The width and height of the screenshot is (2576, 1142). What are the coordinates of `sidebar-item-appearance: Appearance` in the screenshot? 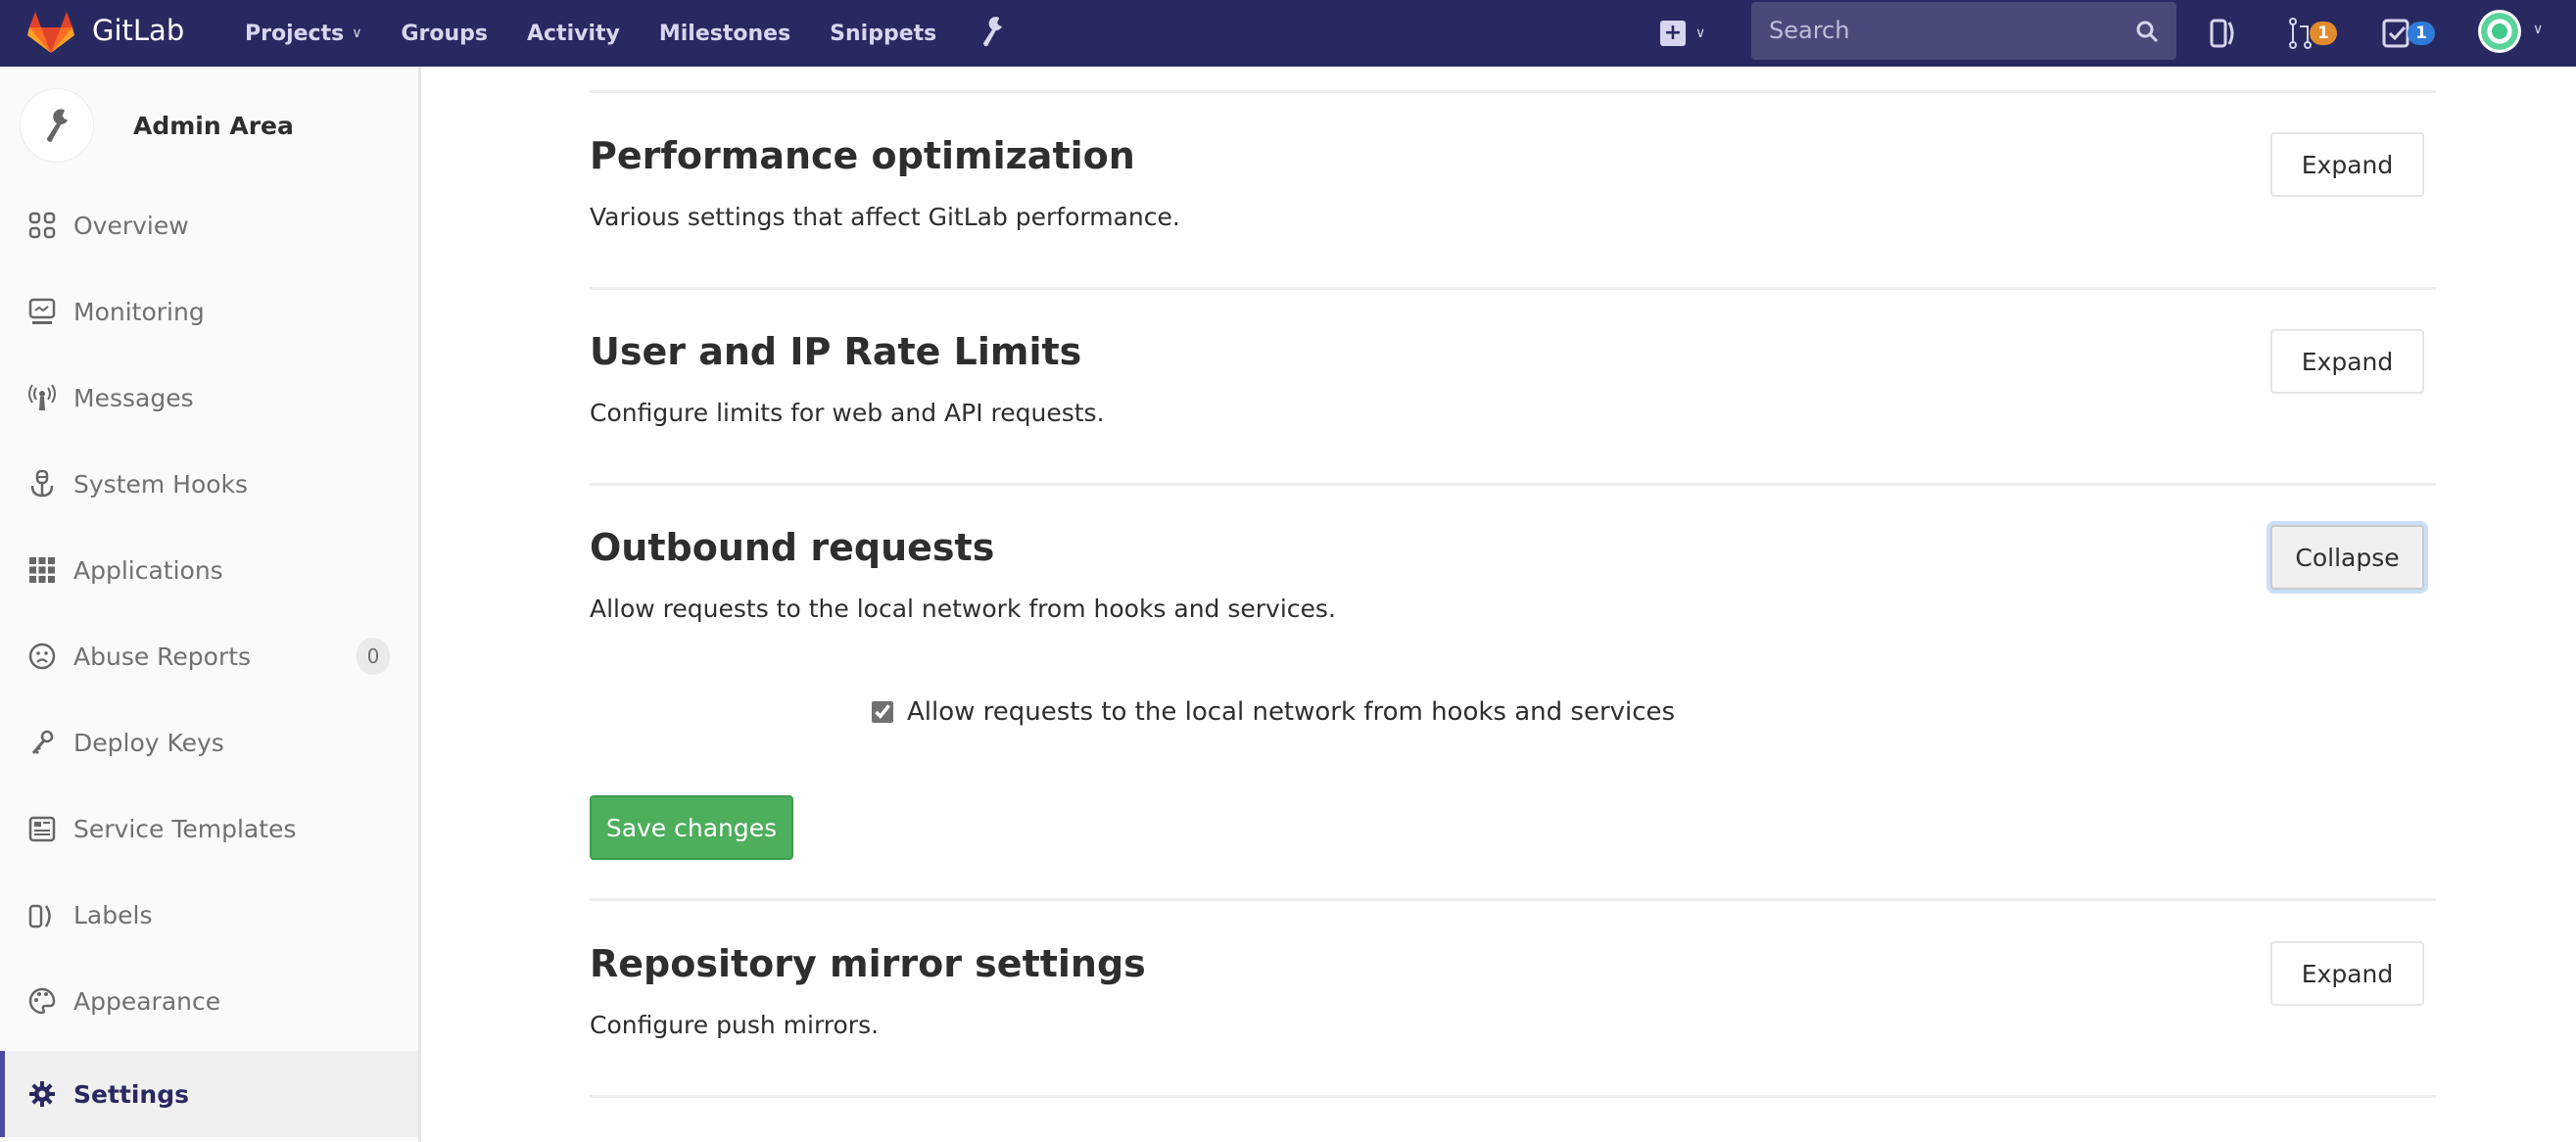 It's located at (209, 1001).